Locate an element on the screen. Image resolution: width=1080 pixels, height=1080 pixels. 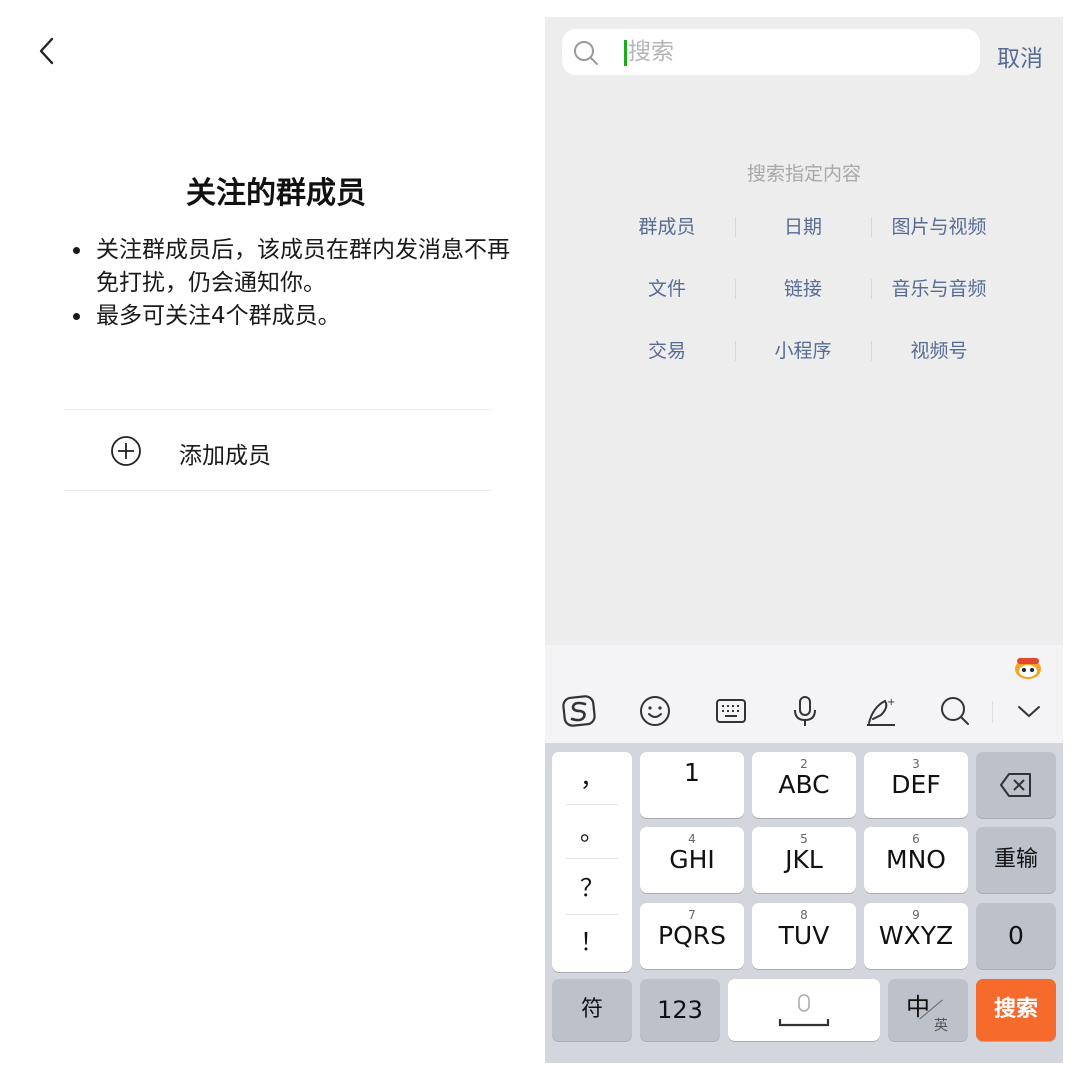
search-bar is located at coordinates (771, 52).